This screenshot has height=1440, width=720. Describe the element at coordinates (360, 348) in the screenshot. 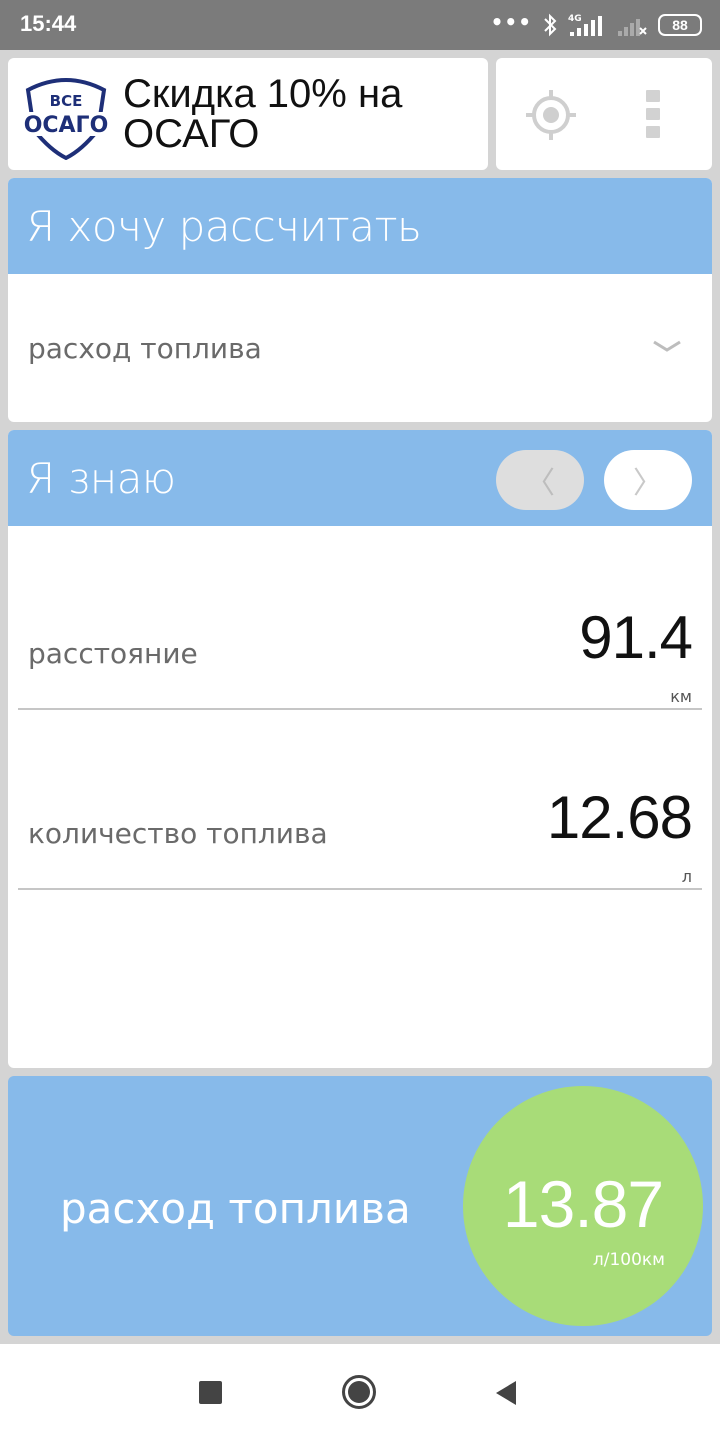

I see `calculate-select: расход топлива` at that location.